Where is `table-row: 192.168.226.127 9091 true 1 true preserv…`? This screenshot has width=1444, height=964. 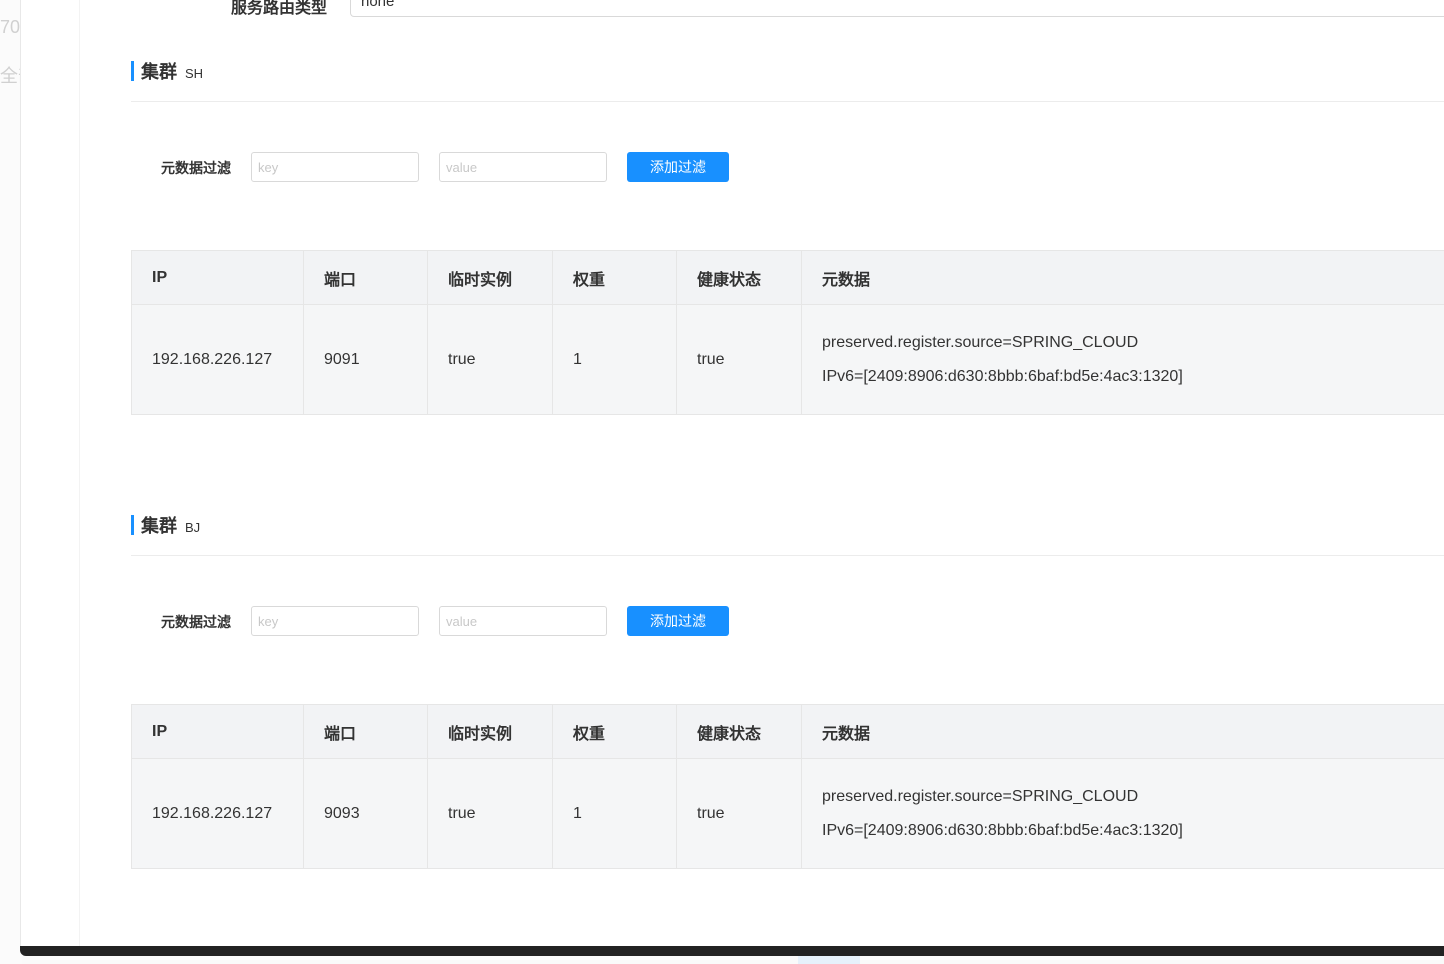
table-row: 192.168.226.127 9091 true 1 true preserv… is located at coordinates (787, 359).